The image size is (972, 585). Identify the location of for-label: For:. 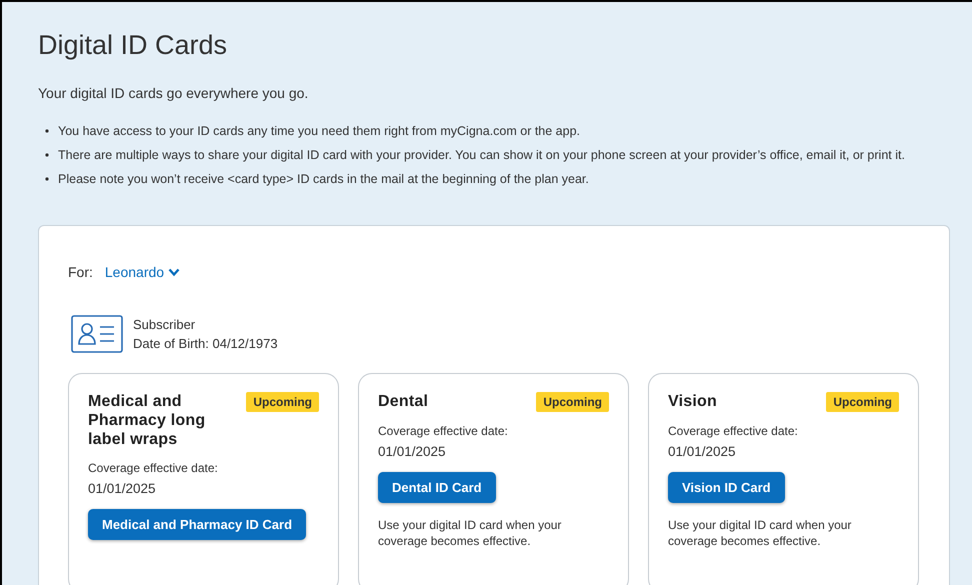
(80, 272).